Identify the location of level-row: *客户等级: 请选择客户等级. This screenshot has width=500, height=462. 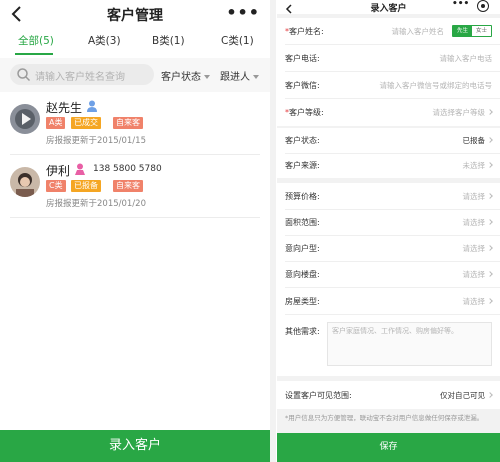
(388, 112).